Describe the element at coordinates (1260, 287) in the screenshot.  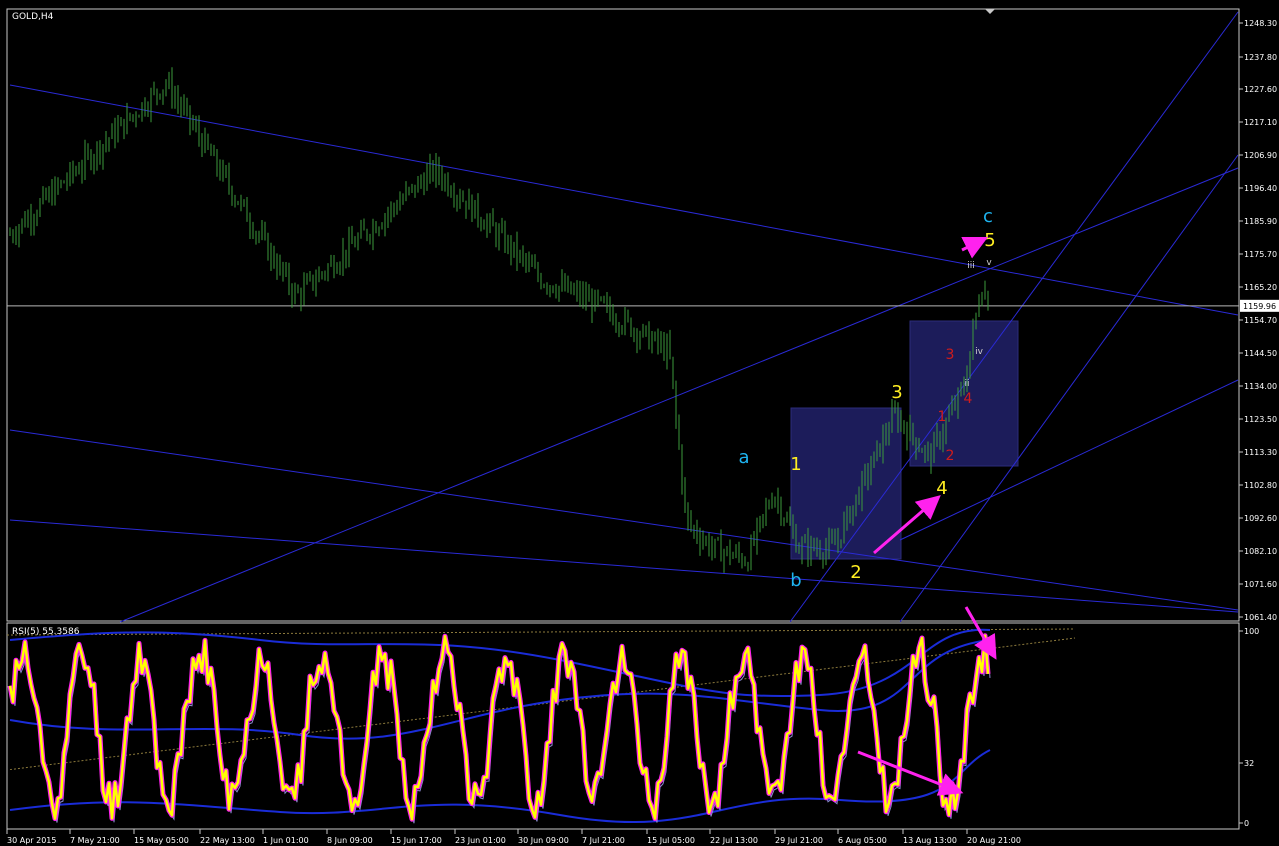
I see `price-tick-label: 1165.20` at that location.